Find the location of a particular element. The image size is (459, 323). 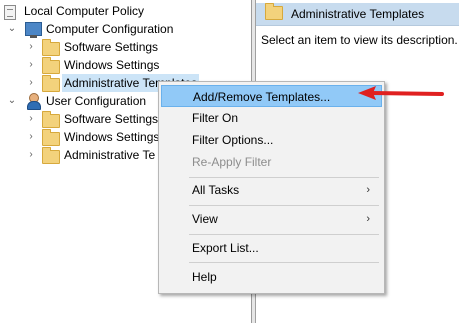

computer-icon is located at coordinates (33, 30).